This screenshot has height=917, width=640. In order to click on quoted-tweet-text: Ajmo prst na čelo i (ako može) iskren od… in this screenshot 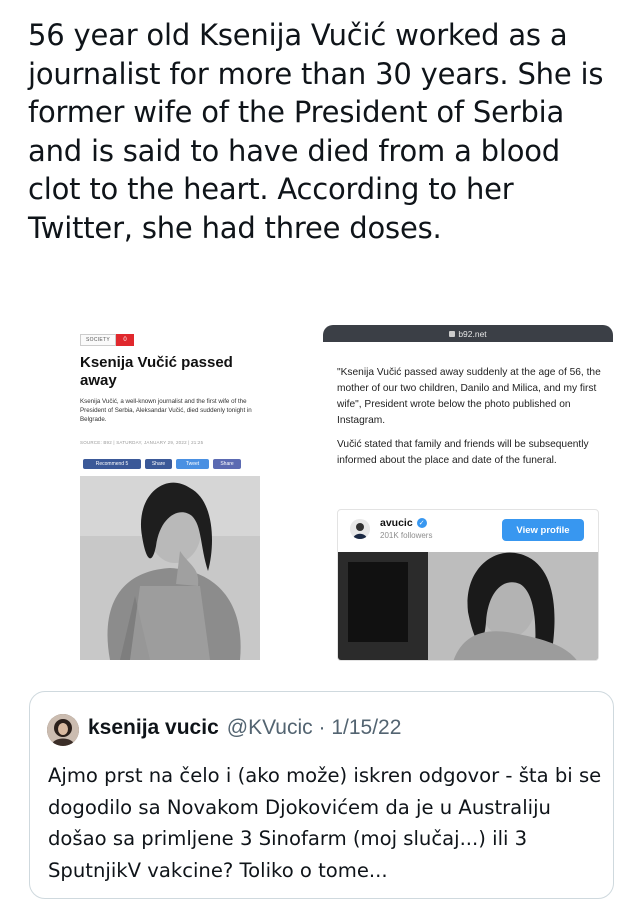, I will do `click(325, 823)`.